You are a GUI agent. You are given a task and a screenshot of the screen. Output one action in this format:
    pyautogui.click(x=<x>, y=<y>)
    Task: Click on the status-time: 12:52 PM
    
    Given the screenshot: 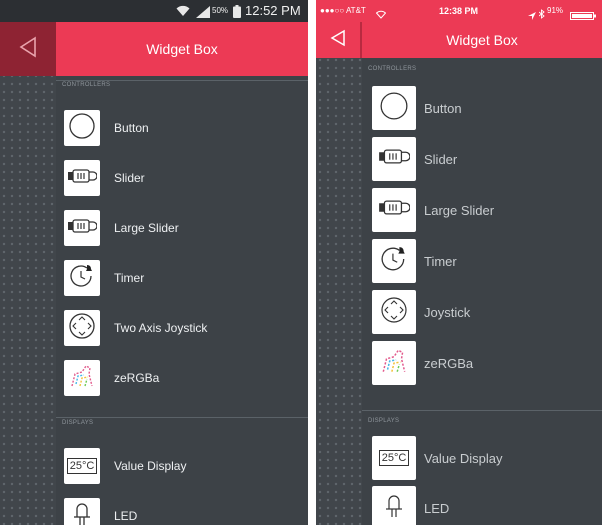 What is the action you would take?
    pyautogui.click(x=273, y=10)
    